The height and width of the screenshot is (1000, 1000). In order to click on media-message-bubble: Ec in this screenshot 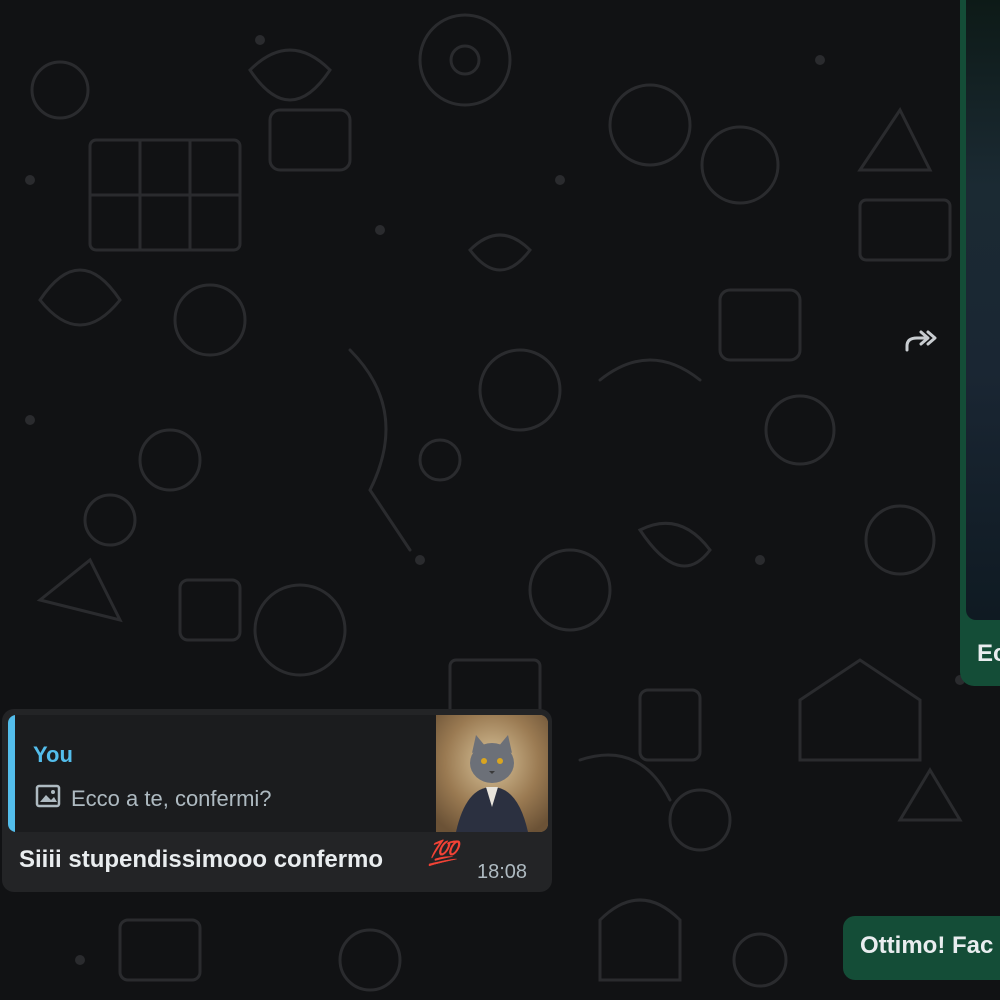, I will do `click(980, 343)`.